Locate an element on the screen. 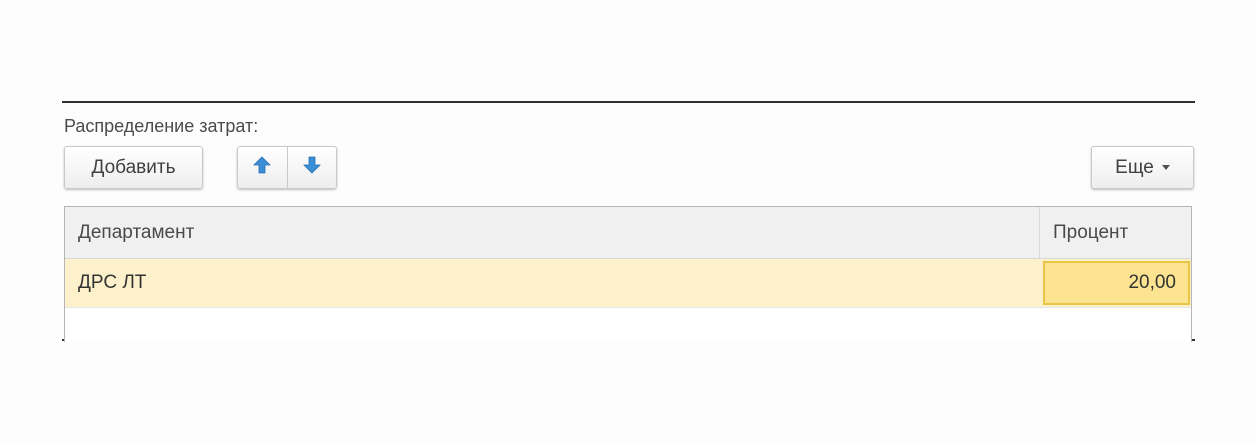 The image size is (1256, 443). cell-percent: 20,00 is located at coordinates (1116, 283).